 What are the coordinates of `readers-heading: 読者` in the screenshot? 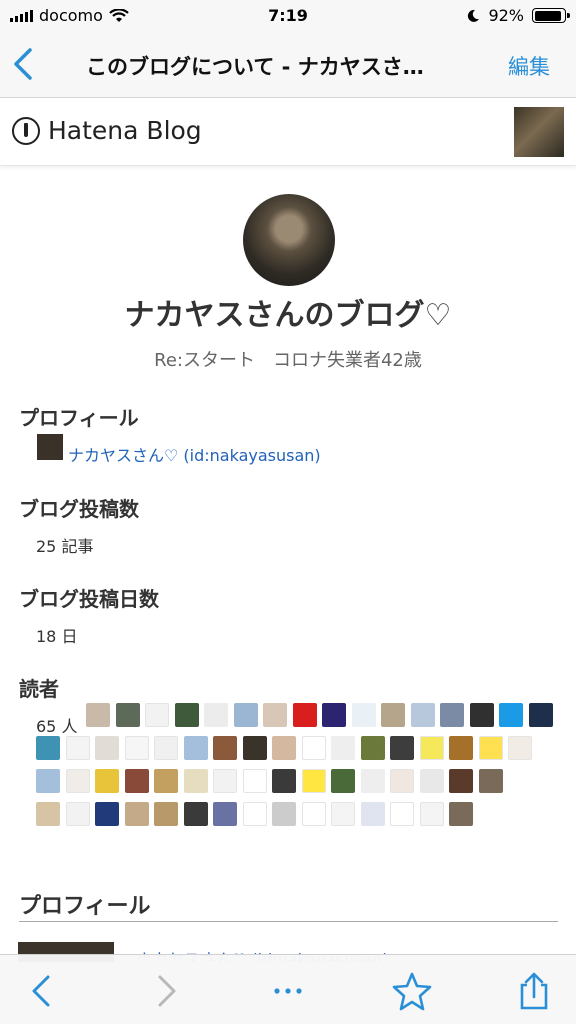 It's located at (39, 689).